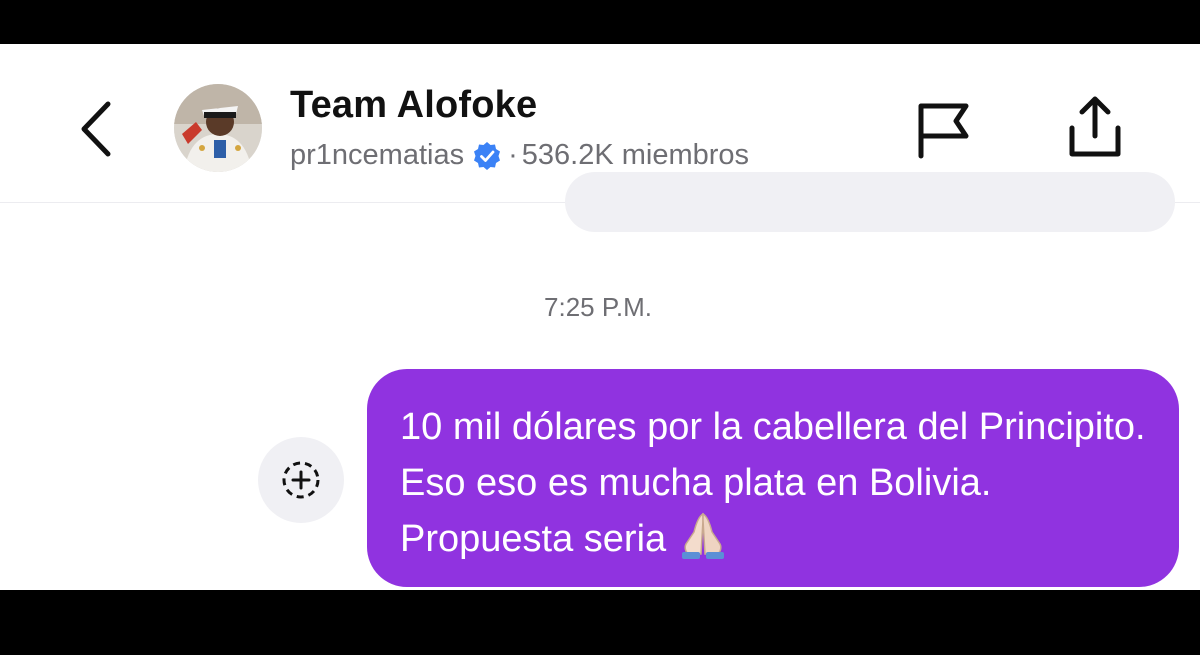  I want to click on back-button, so click(97, 129).